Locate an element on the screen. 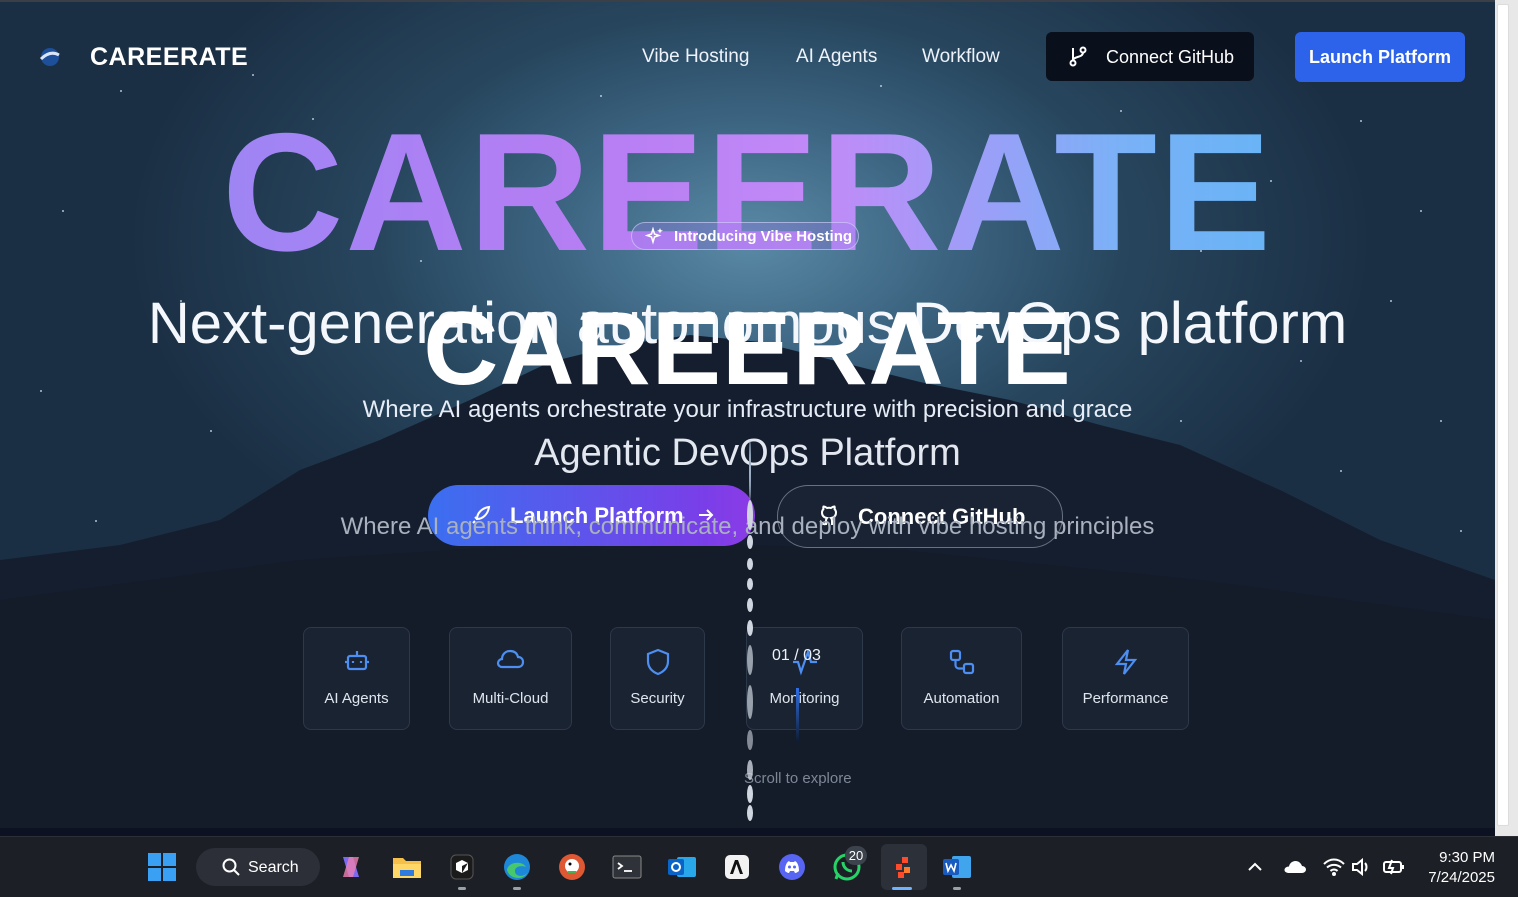  nav-workflow: Workflow is located at coordinates (961, 57).